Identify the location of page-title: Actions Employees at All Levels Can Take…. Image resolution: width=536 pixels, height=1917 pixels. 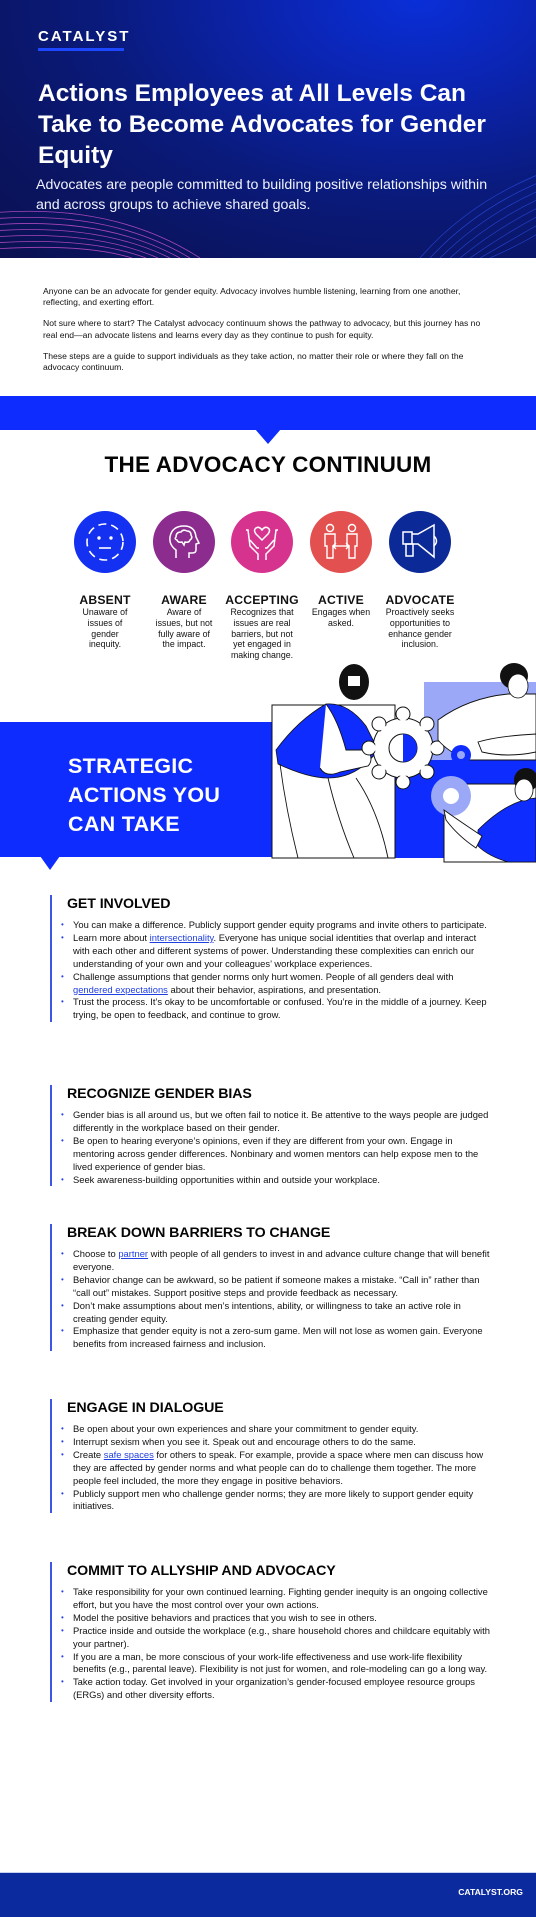
(262, 124).